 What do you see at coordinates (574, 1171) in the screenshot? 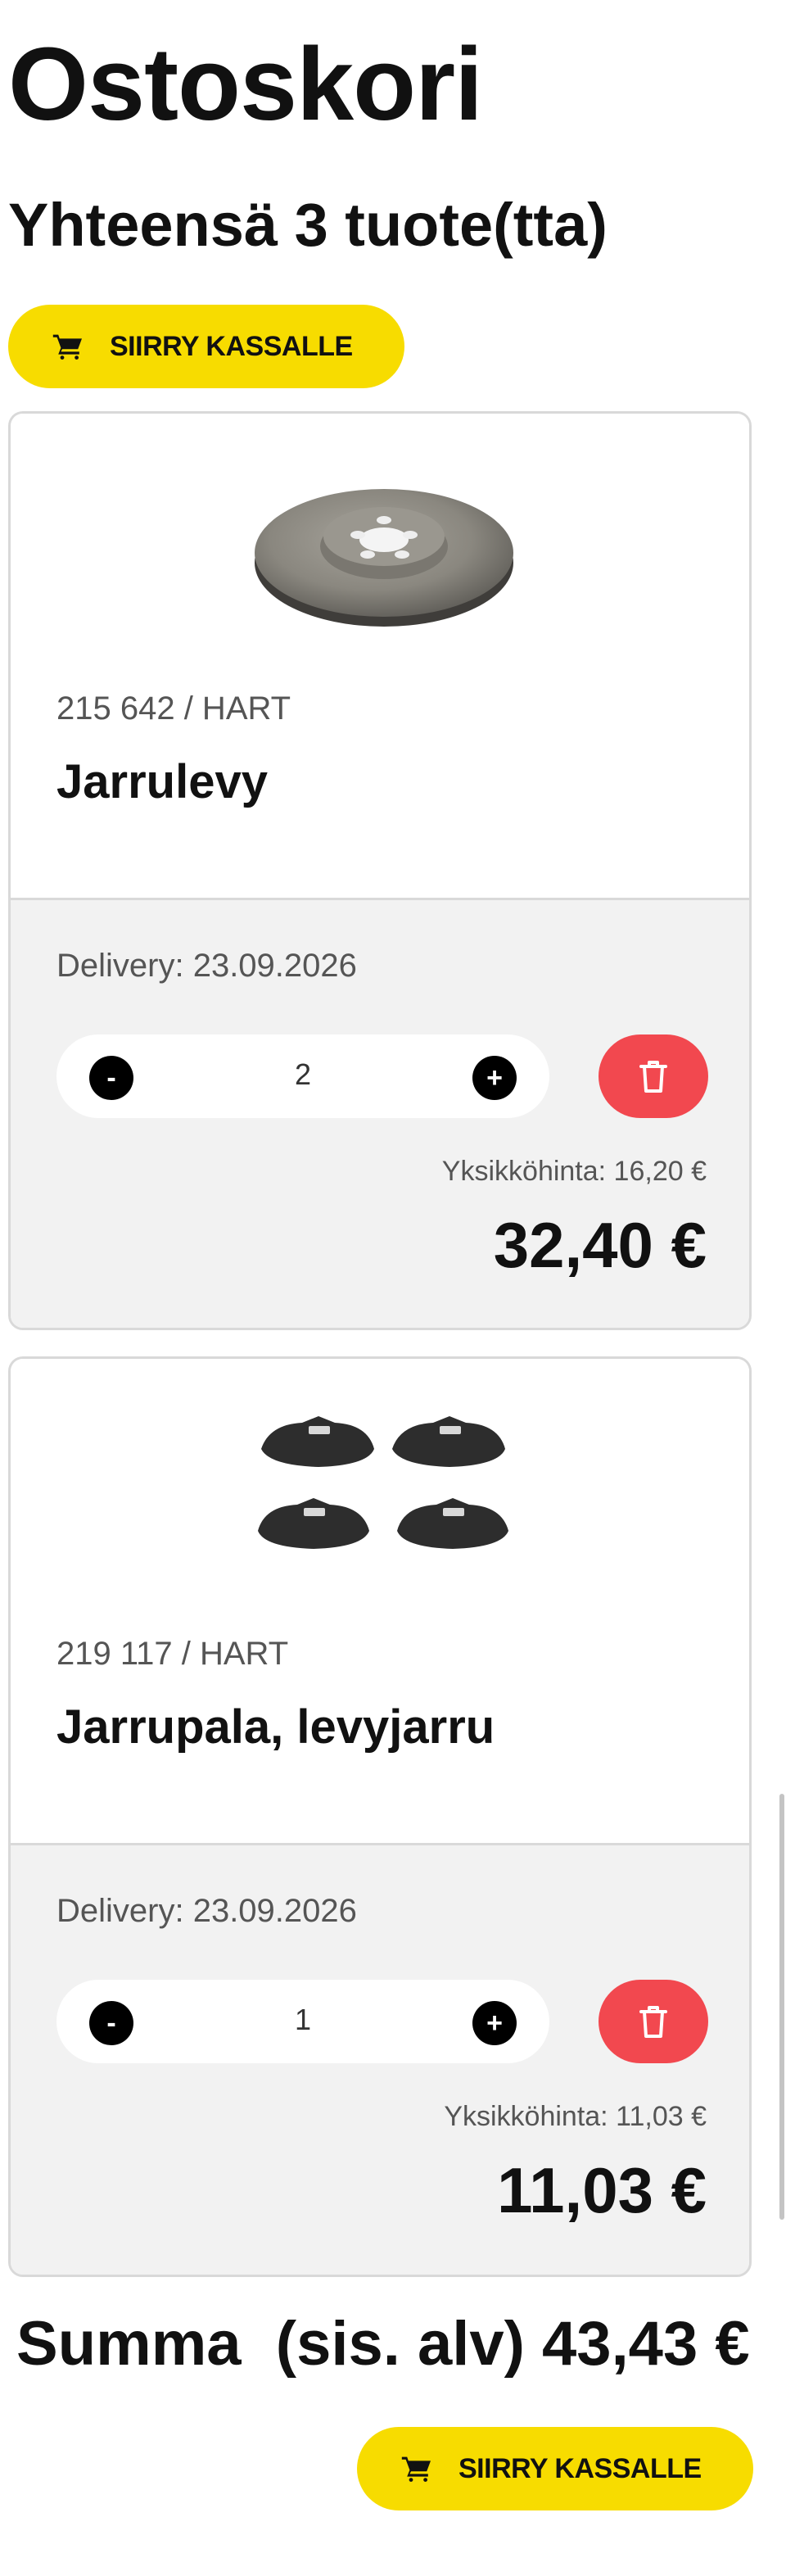
I see `unit-price: Yksikköhinta: 16,20 €` at bounding box center [574, 1171].